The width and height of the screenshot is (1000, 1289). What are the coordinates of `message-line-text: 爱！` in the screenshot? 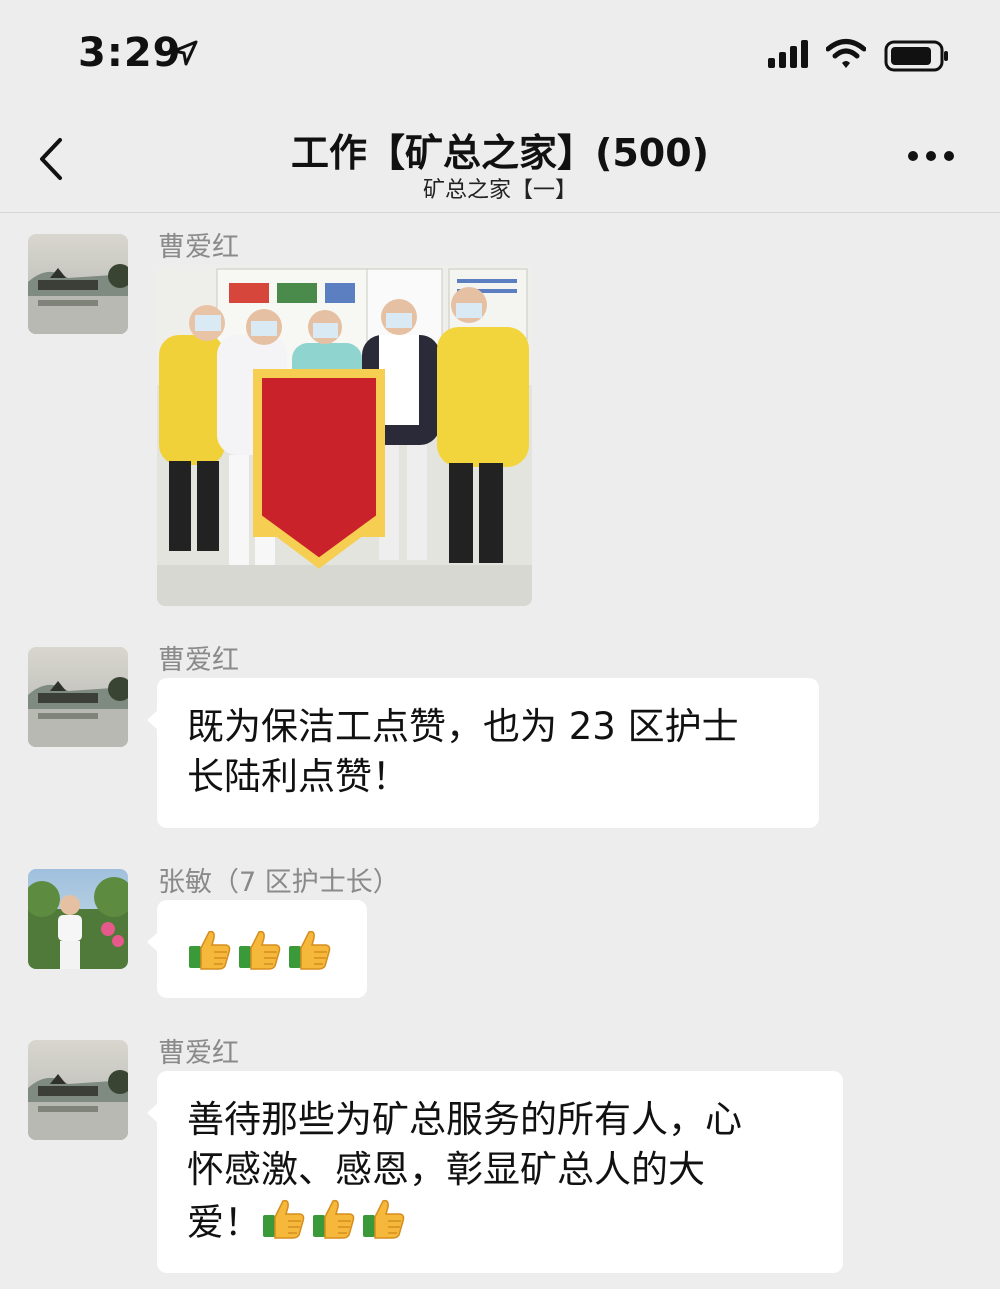 It's located at (224, 1222).